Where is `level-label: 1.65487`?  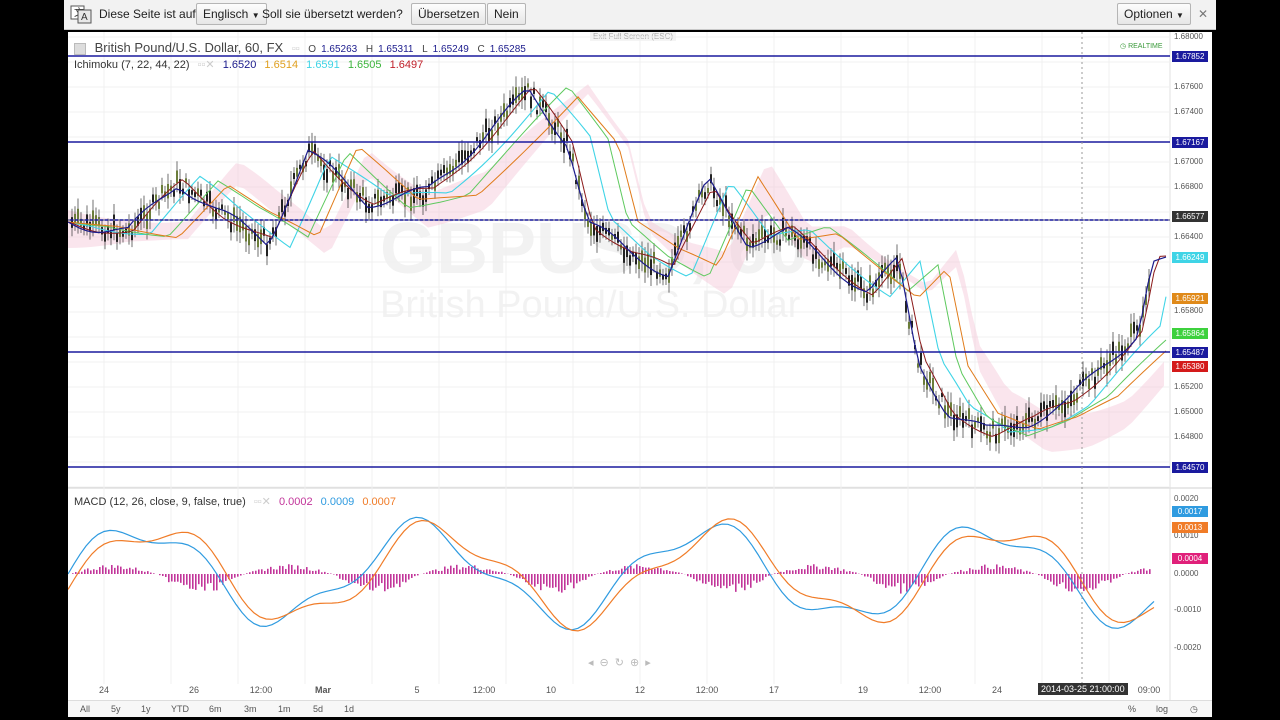
level-label: 1.65487 is located at coordinates (1190, 352).